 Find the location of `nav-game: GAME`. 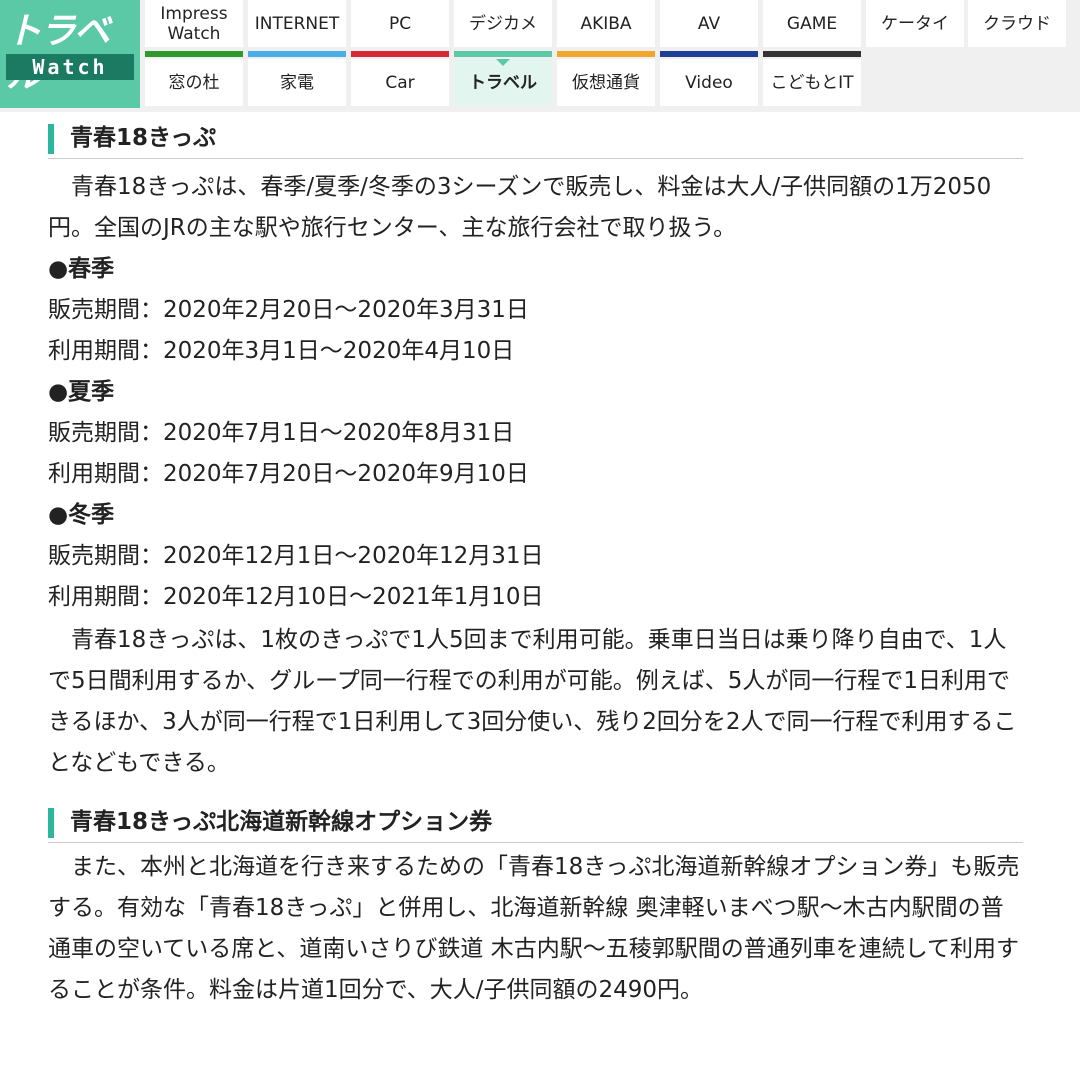

nav-game: GAME is located at coordinates (812, 23).